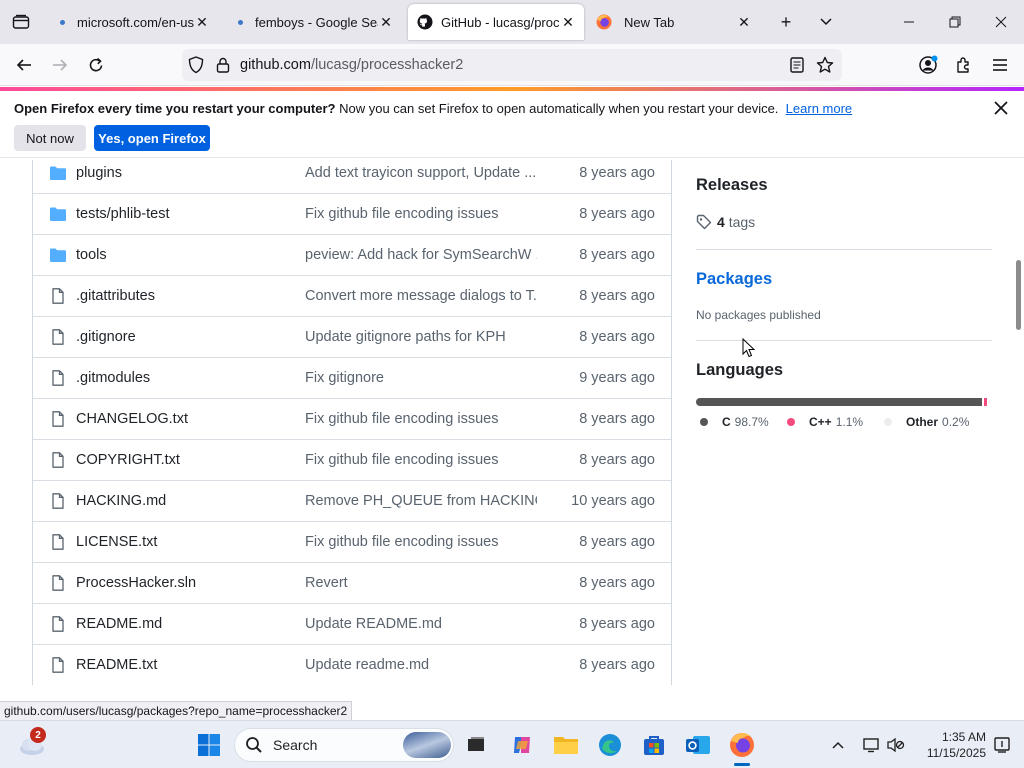 Image resolution: width=1024 pixels, height=768 pixels. Describe the element at coordinates (512, 65) in the screenshot. I see `address-bar: github.com/lucasg/processhacker2` at that location.